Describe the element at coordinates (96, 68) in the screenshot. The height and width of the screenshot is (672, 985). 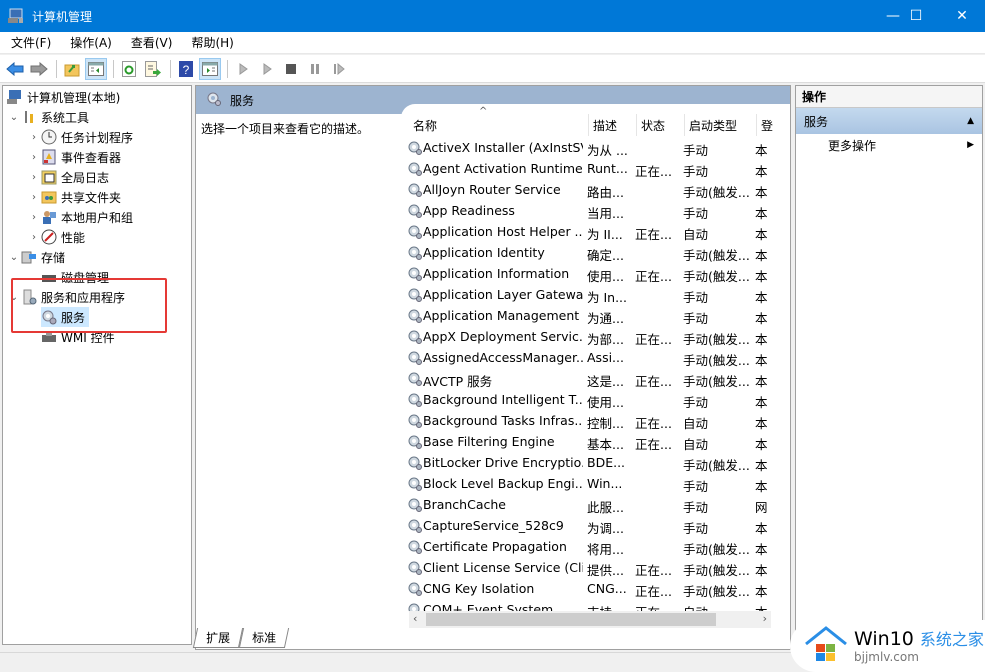
I see `show-hide-tree-button` at that location.